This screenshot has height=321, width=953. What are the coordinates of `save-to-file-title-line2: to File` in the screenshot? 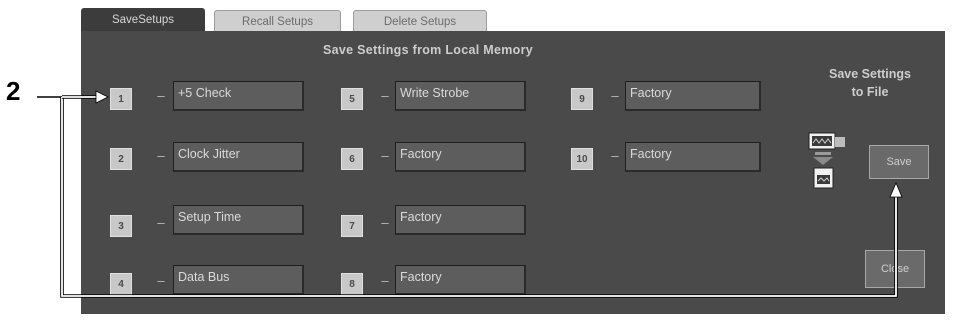 It's located at (870, 92).